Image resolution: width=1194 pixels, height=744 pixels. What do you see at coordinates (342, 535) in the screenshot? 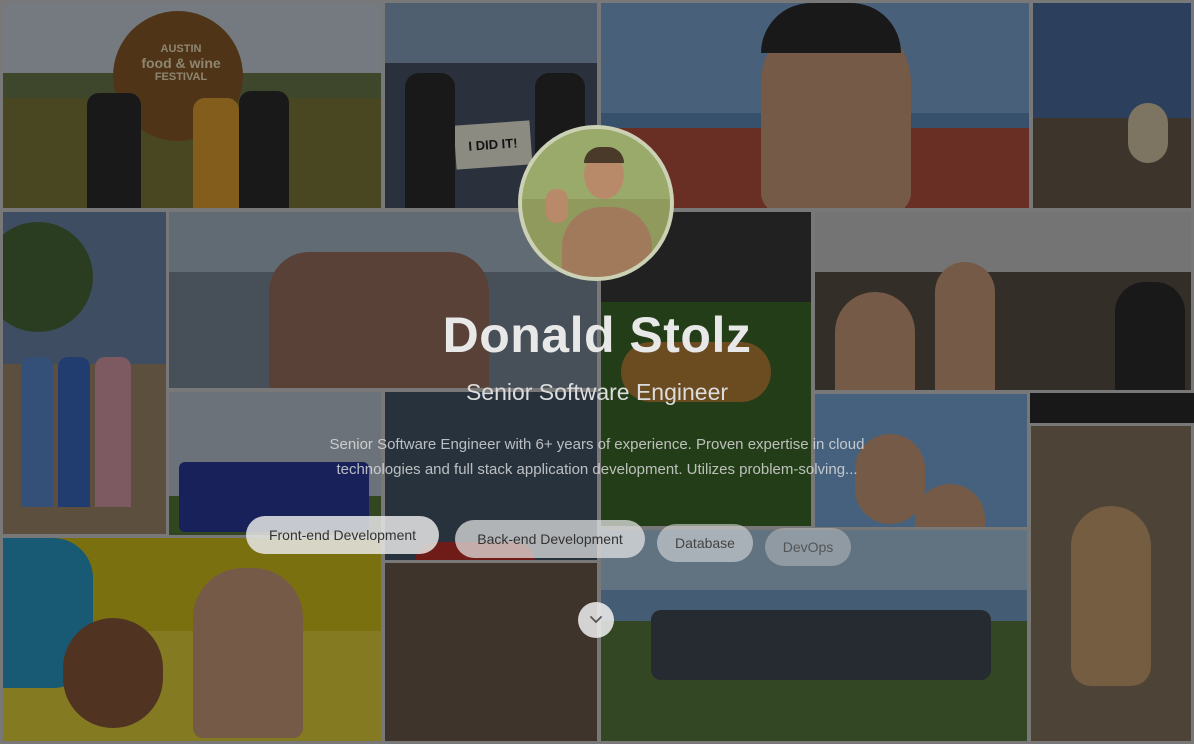
I see `skill-pill-frontend: Front-end Development` at bounding box center [342, 535].